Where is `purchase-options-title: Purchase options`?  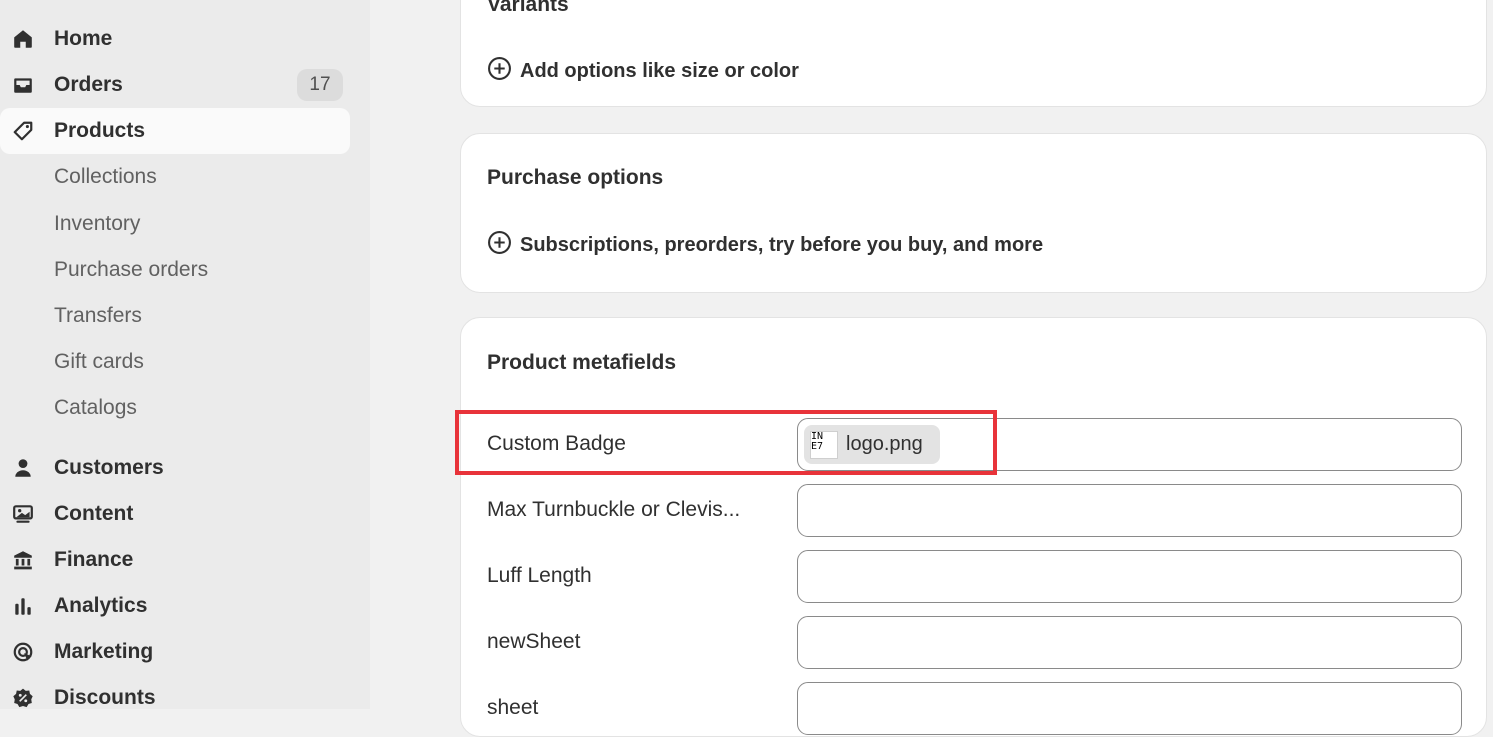 purchase-options-title: Purchase options is located at coordinates (575, 177).